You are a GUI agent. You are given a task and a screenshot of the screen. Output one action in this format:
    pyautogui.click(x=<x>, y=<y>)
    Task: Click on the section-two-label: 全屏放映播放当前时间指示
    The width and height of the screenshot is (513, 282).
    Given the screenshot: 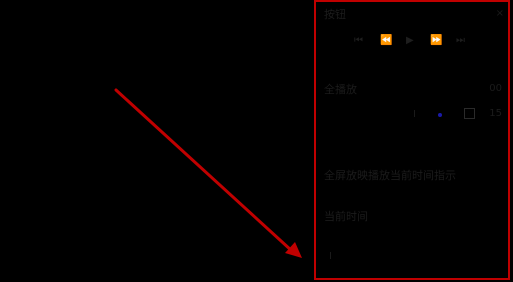 What is the action you would take?
    pyautogui.click(x=390, y=175)
    